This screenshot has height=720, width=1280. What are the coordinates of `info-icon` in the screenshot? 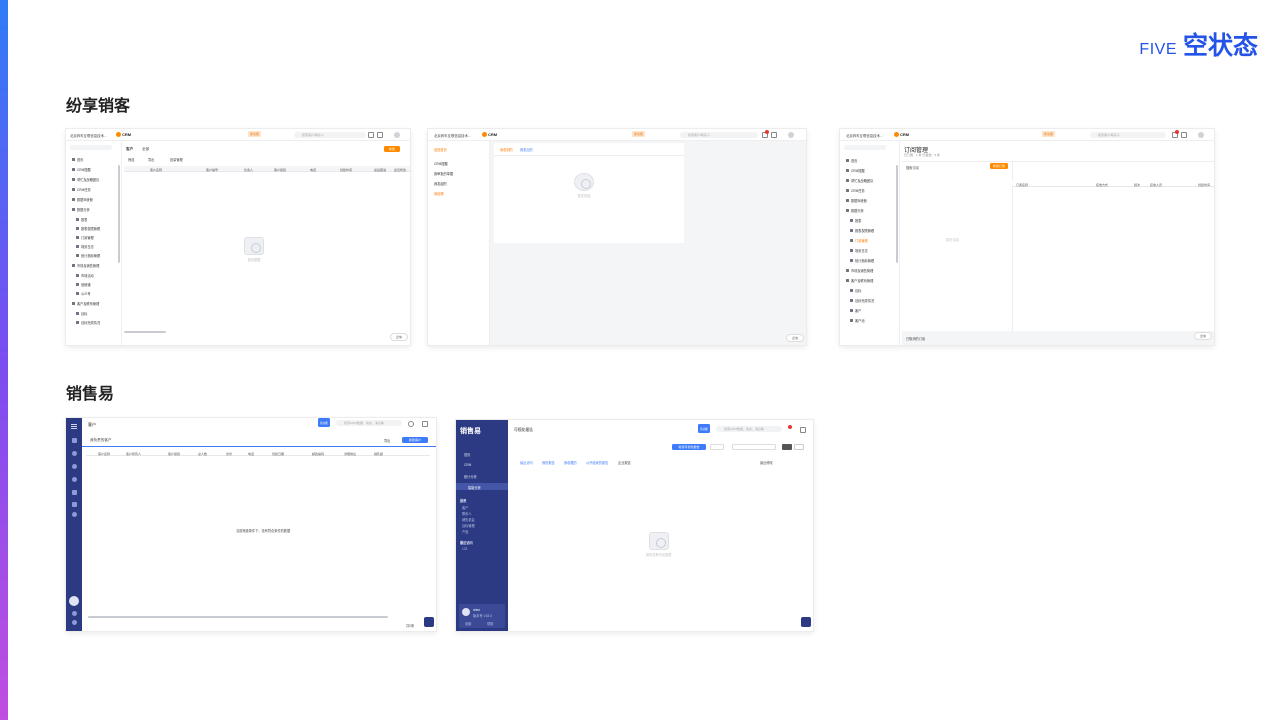 It's located at (74, 514).